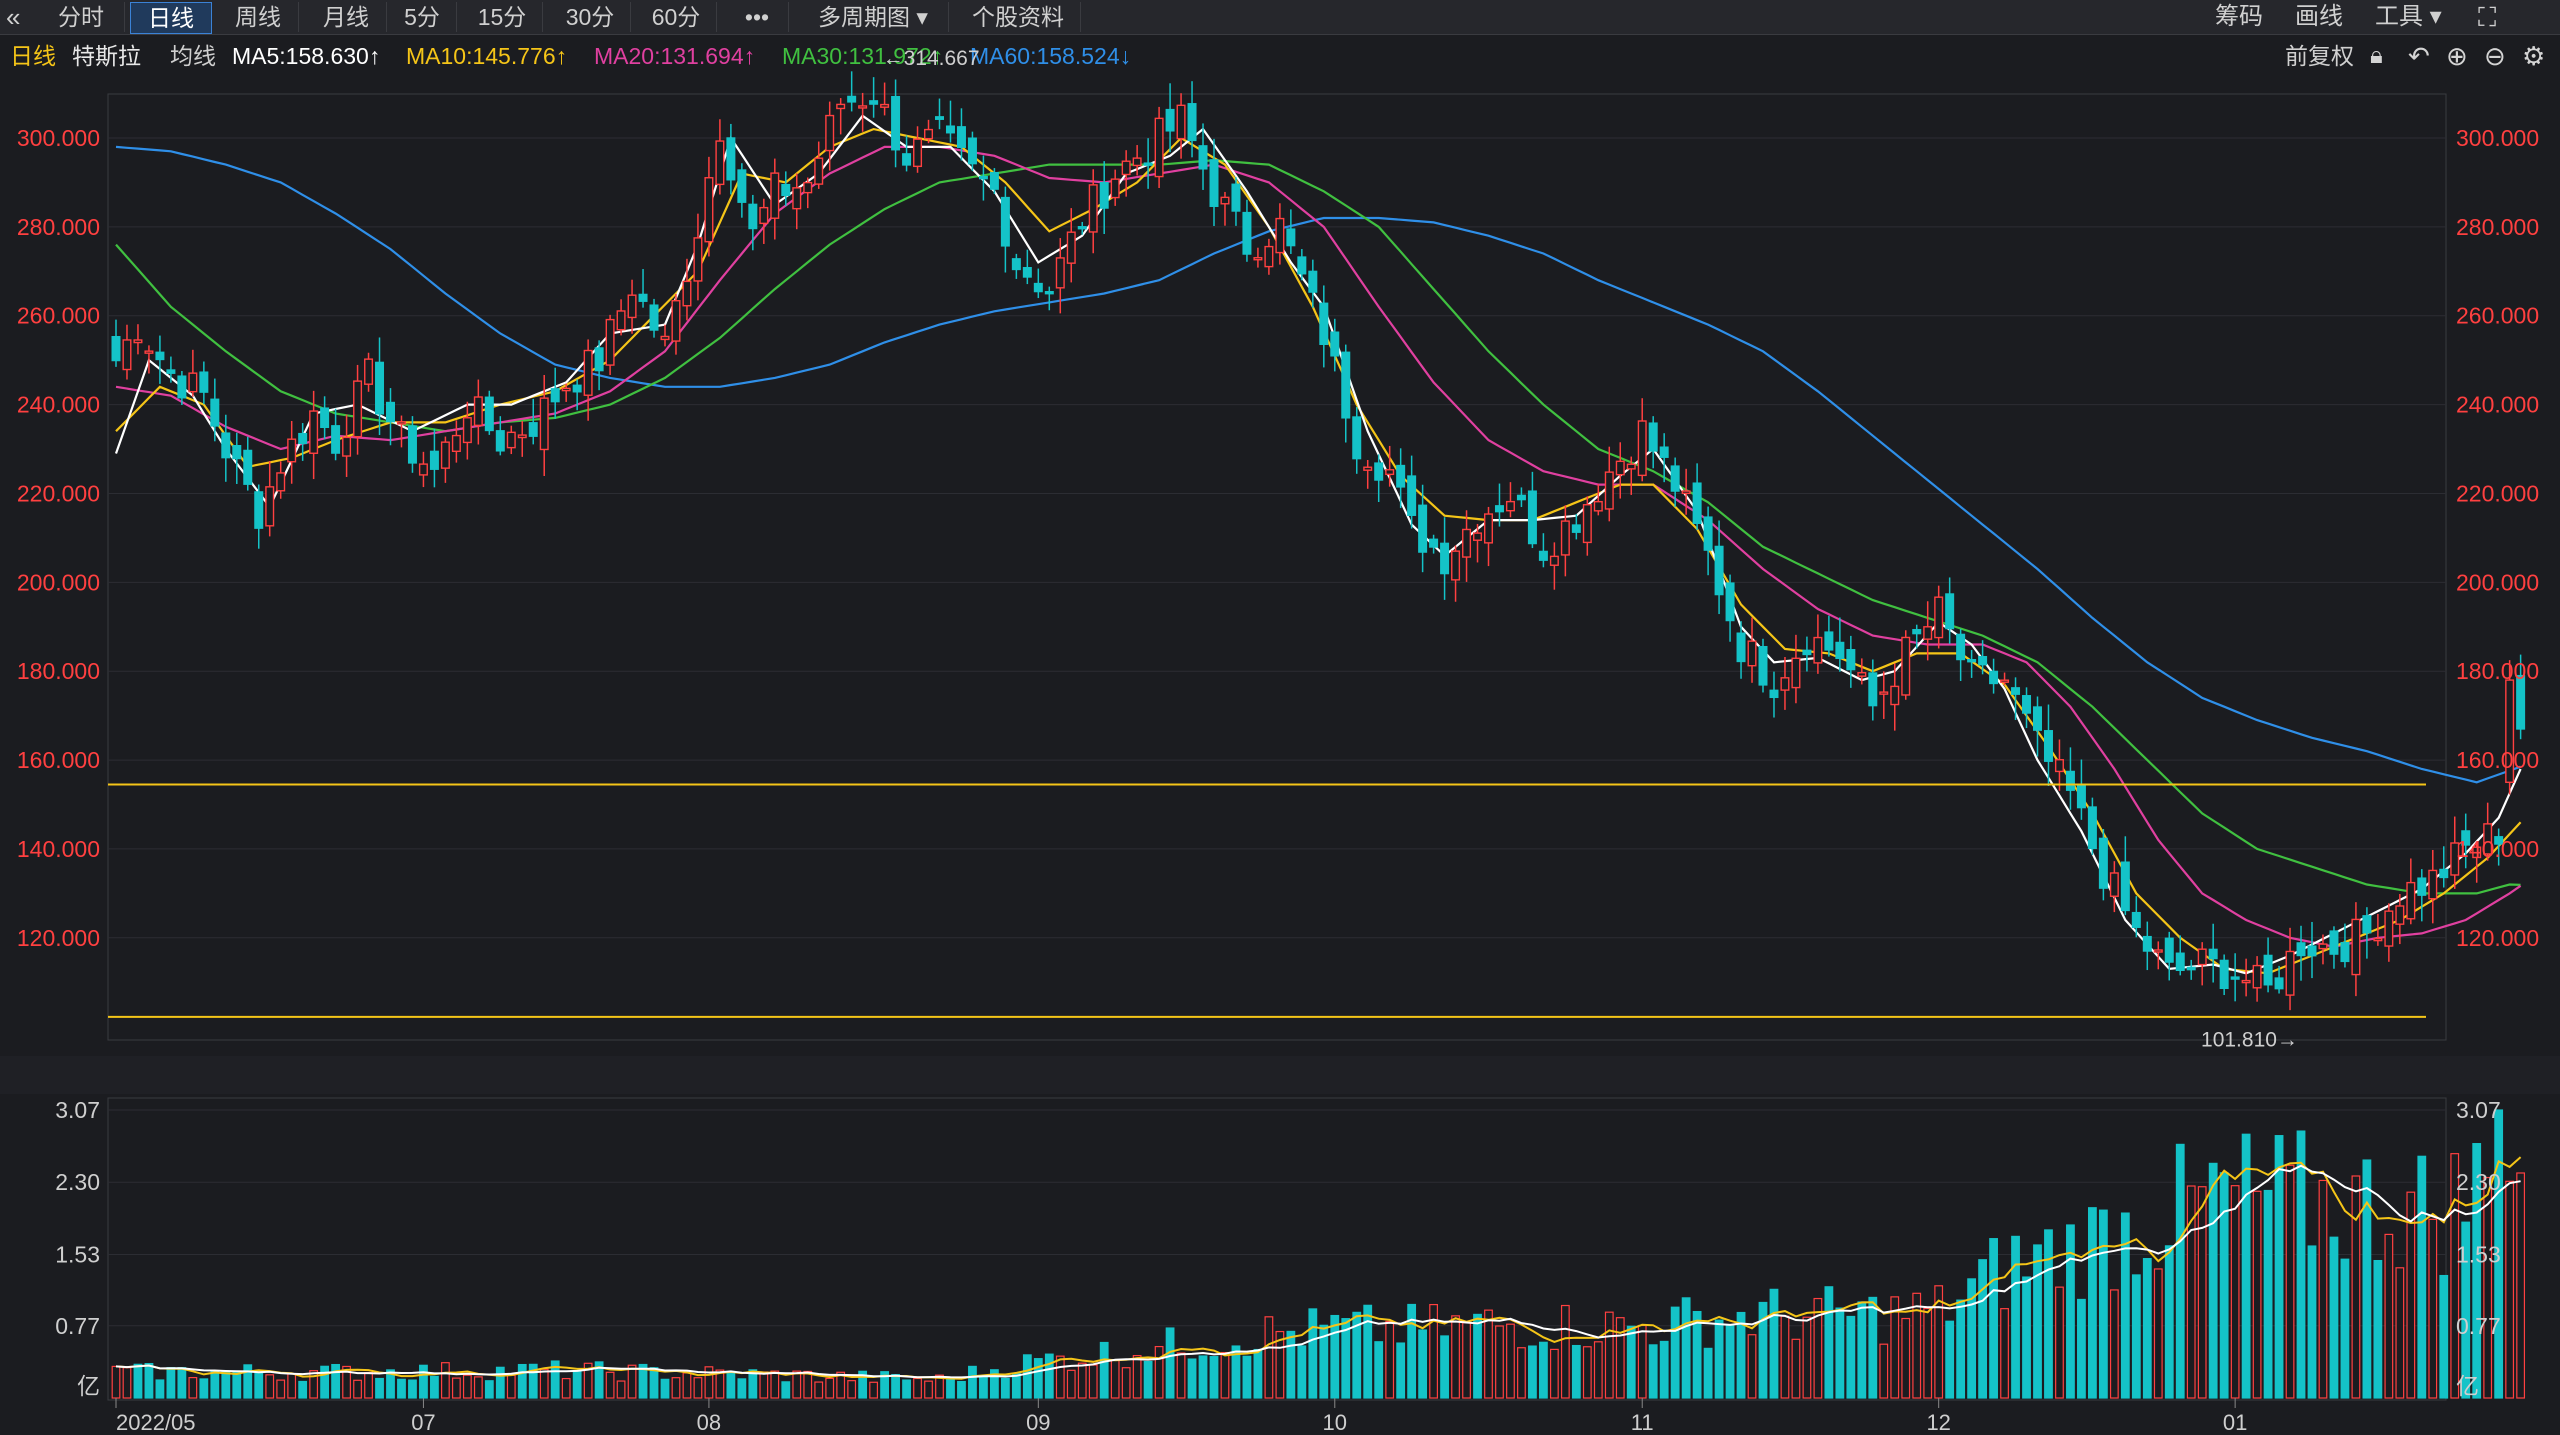  I want to click on tab-6: 30分, so click(590, 17).